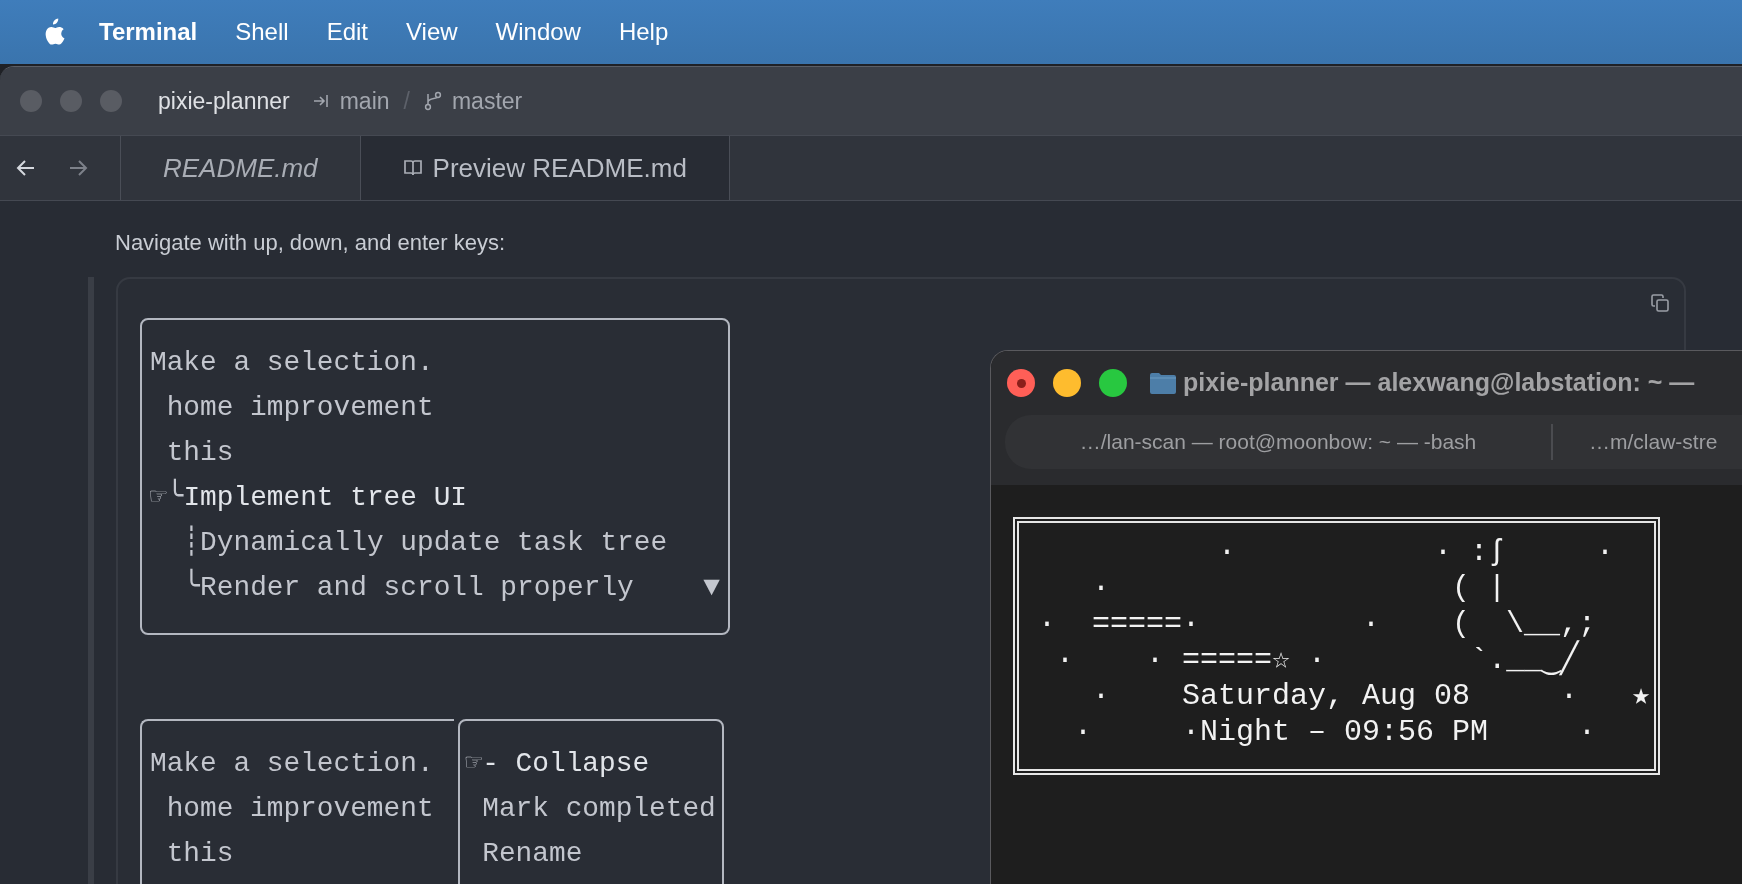 The image size is (1742, 884). What do you see at coordinates (532, 853) in the screenshot?
I see `menu-option: Rename` at bounding box center [532, 853].